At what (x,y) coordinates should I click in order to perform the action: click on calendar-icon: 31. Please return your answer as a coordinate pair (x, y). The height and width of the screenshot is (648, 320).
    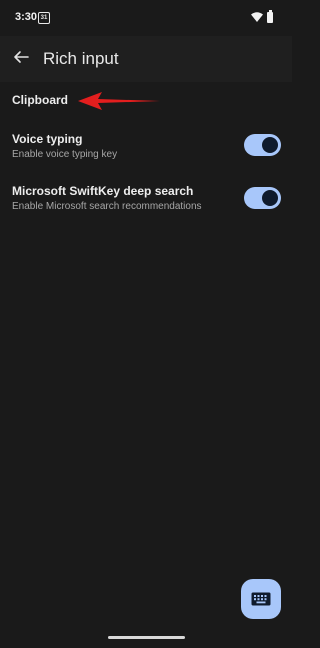
    Looking at the image, I should click on (44, 18).